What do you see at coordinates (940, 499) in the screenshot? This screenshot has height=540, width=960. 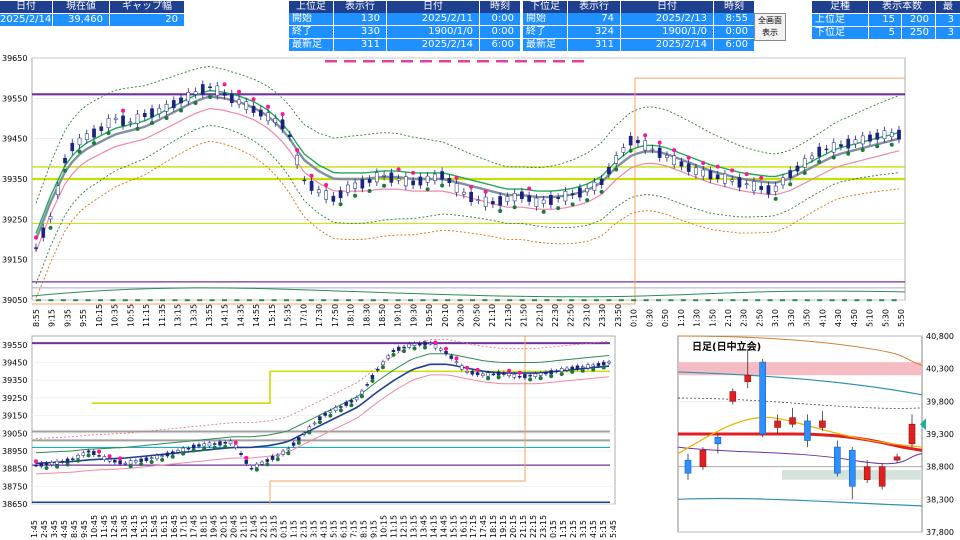 I see `y-tick-label: 38,300` at bounding box center [940, 499].